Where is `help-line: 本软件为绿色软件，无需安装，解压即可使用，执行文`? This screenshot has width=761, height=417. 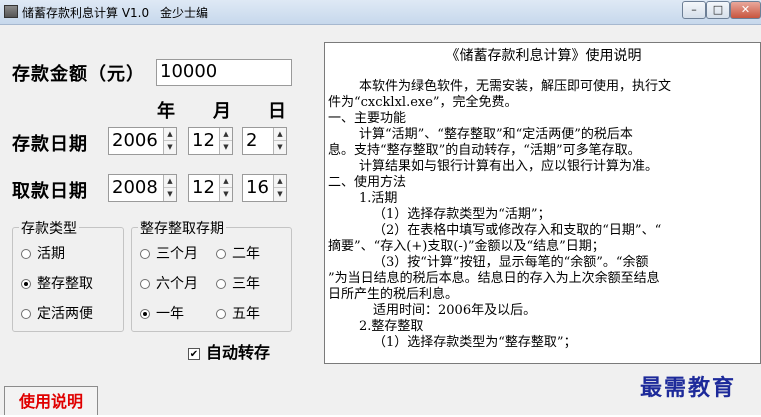
help-line: 本软件为绿色软件，无需安装，解压即可使用，执行文 is located at coordinates (515, 86).